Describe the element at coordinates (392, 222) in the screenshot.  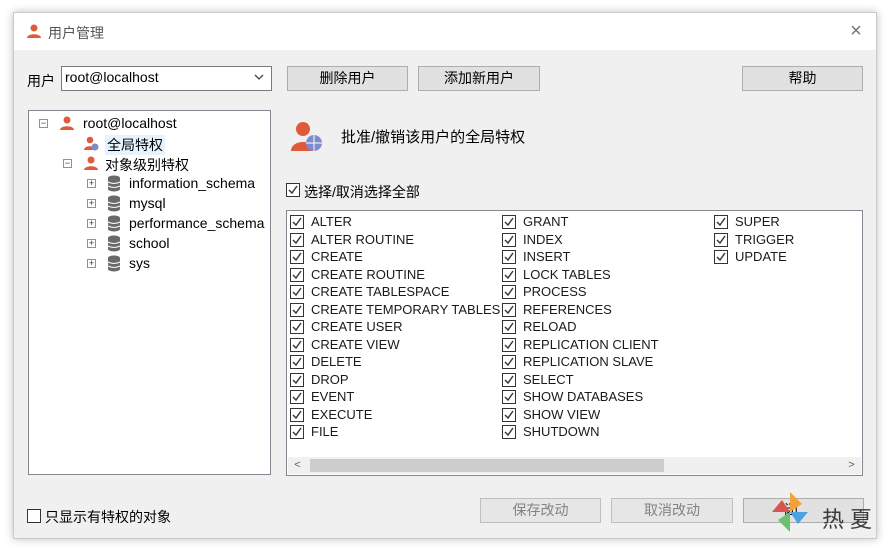
I see `privilege-checkbox: ALTER` at that location.